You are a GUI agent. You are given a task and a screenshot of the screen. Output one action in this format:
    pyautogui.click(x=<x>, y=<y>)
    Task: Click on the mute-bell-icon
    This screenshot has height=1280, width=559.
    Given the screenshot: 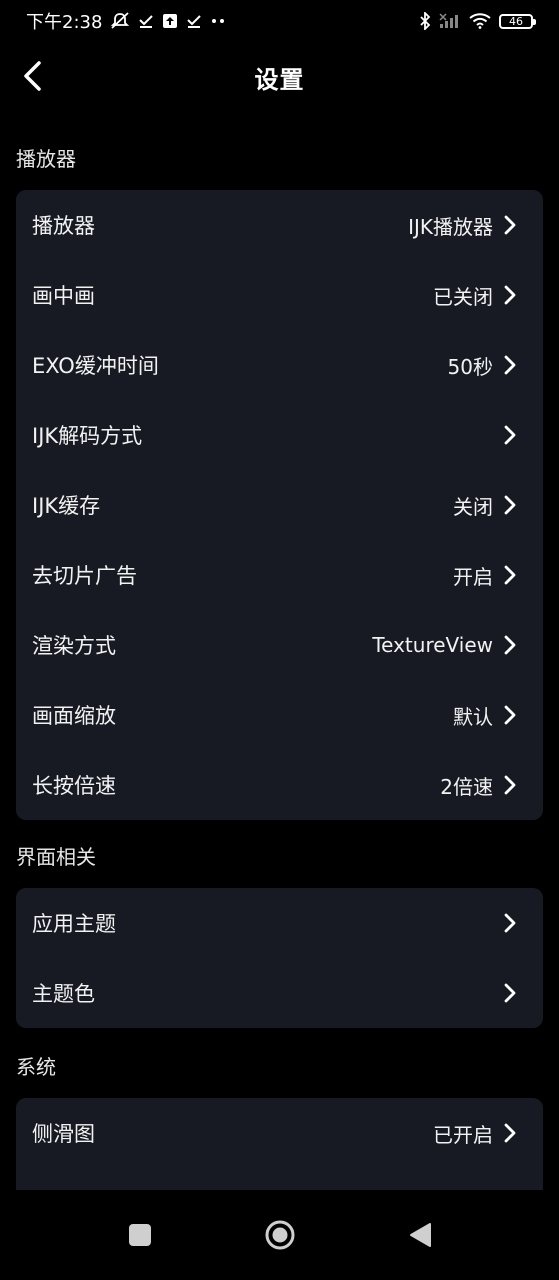 What is the action you would take?
    pyautogui.click(x=120, y=21)
    